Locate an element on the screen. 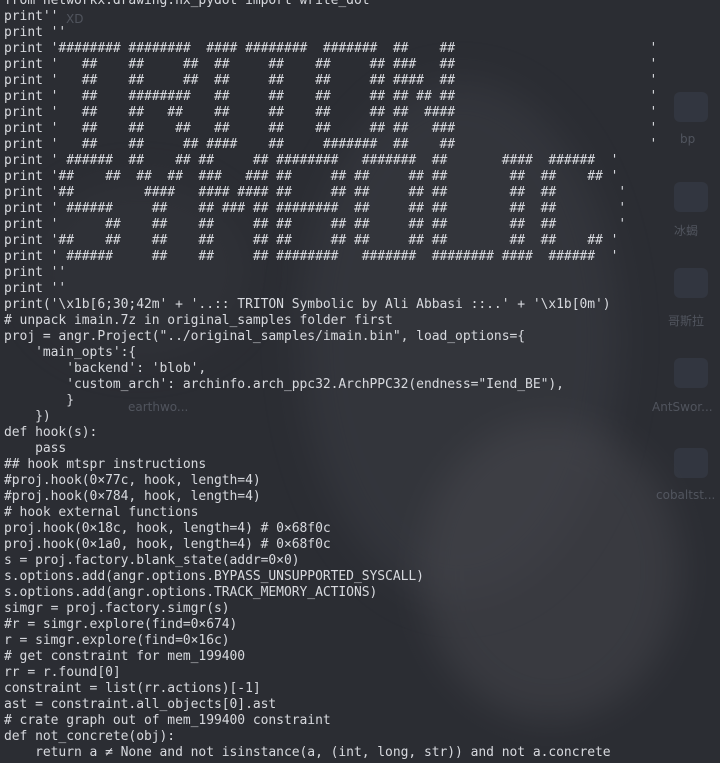 This screenshot has height=763, width=720. code-line: } is located at coordinates (39, 400).